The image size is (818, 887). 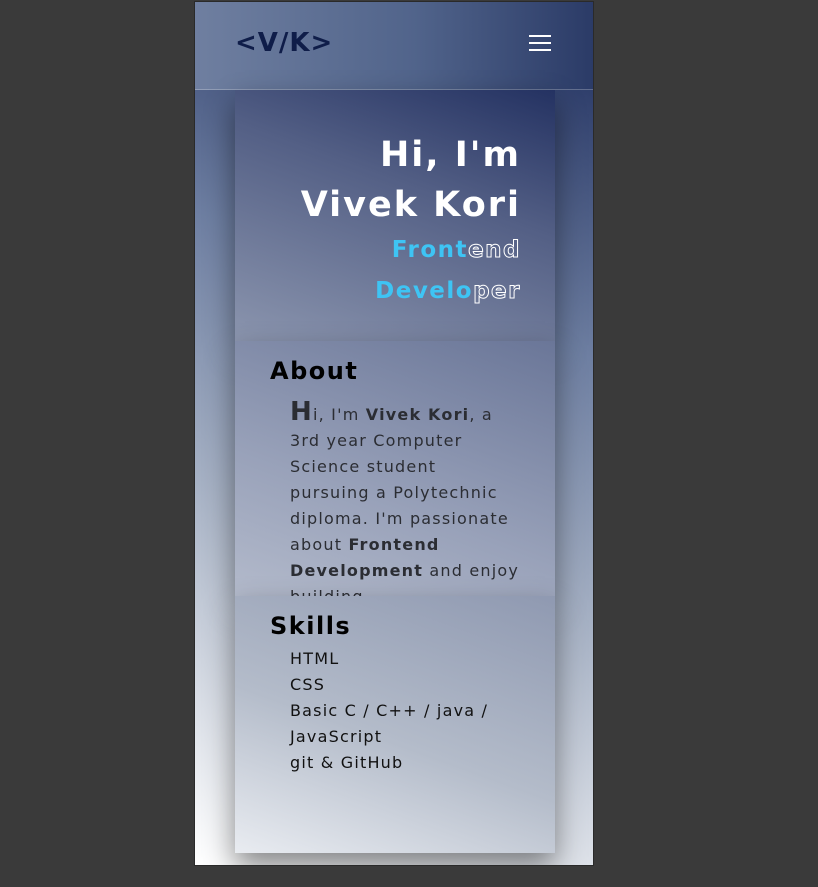 What do you see at coordinates (308, 684) in the screenshot?
I see `skill-item: CSS` at bounding box center [308, 684].